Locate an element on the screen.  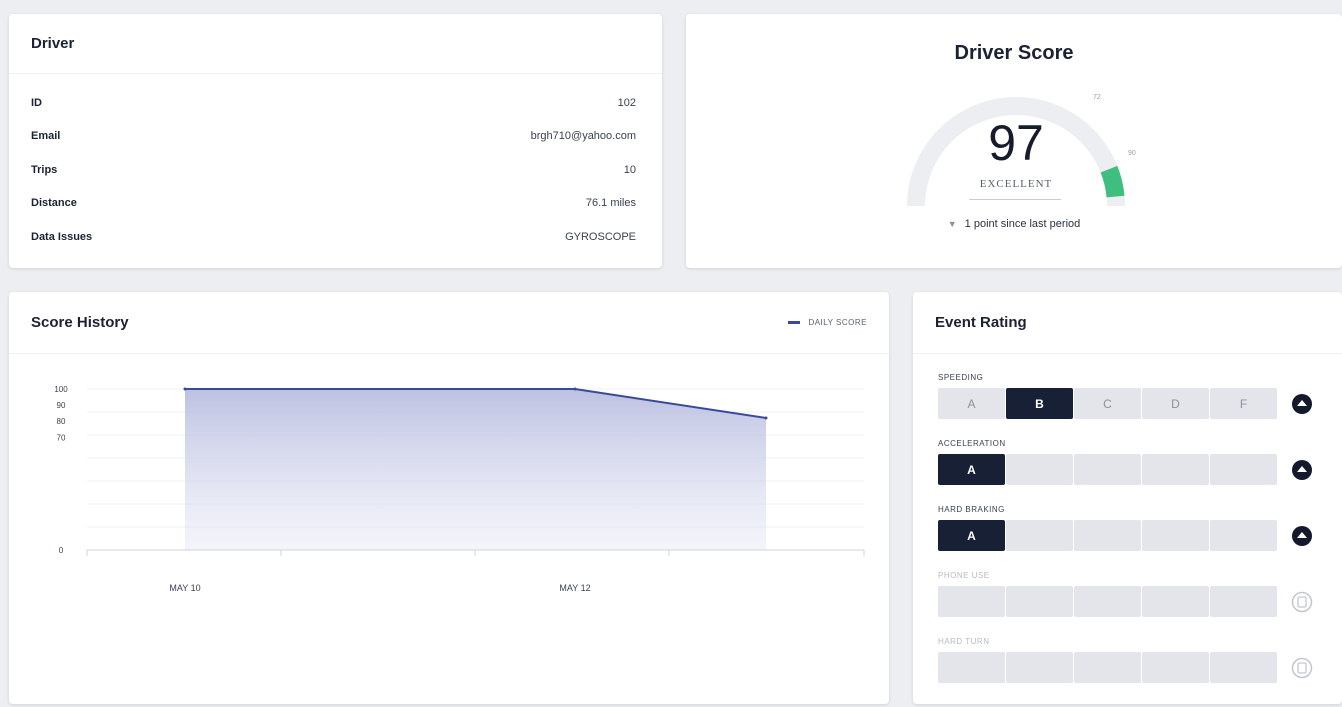
score-change-text: 1 point since last period is located at coordinates (1022, 224).